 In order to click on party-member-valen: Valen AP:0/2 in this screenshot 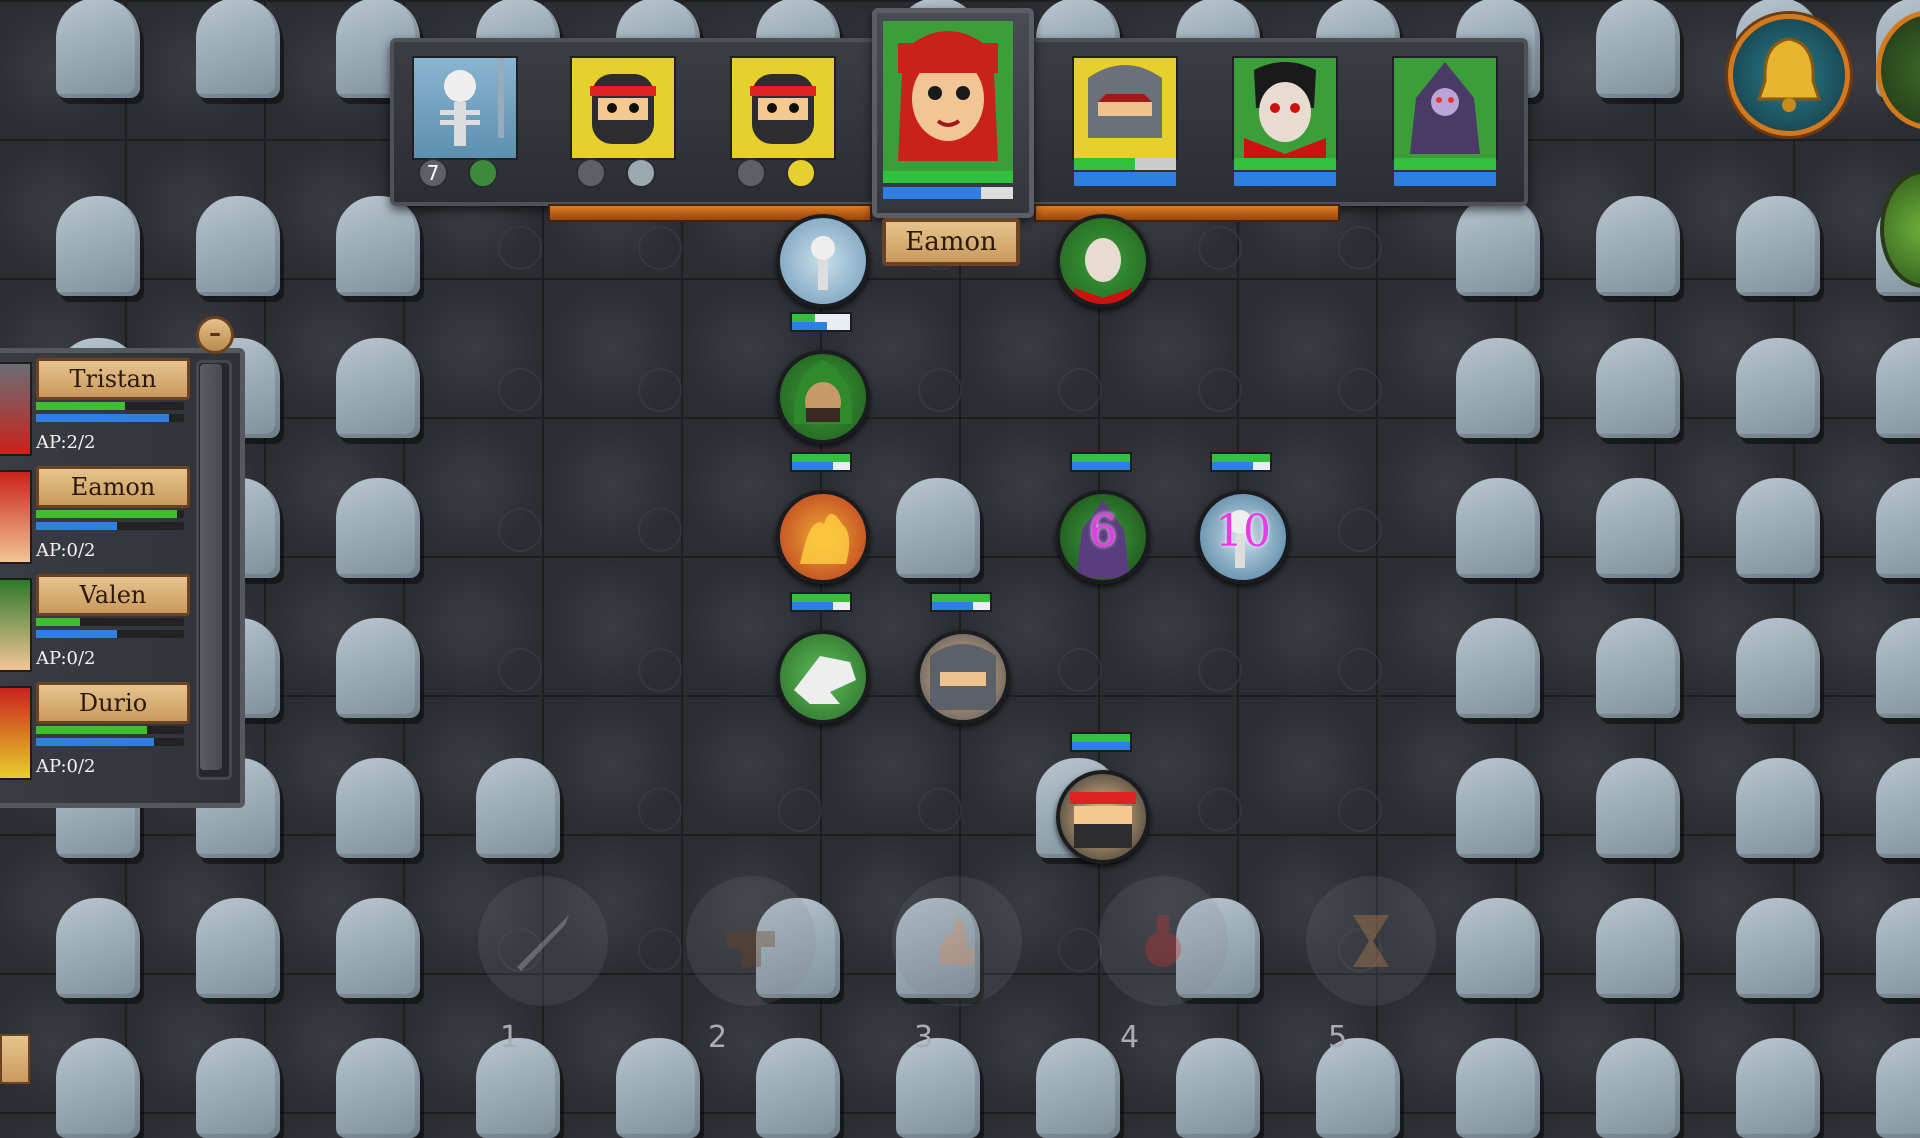, I will do `click(95, 627)`.